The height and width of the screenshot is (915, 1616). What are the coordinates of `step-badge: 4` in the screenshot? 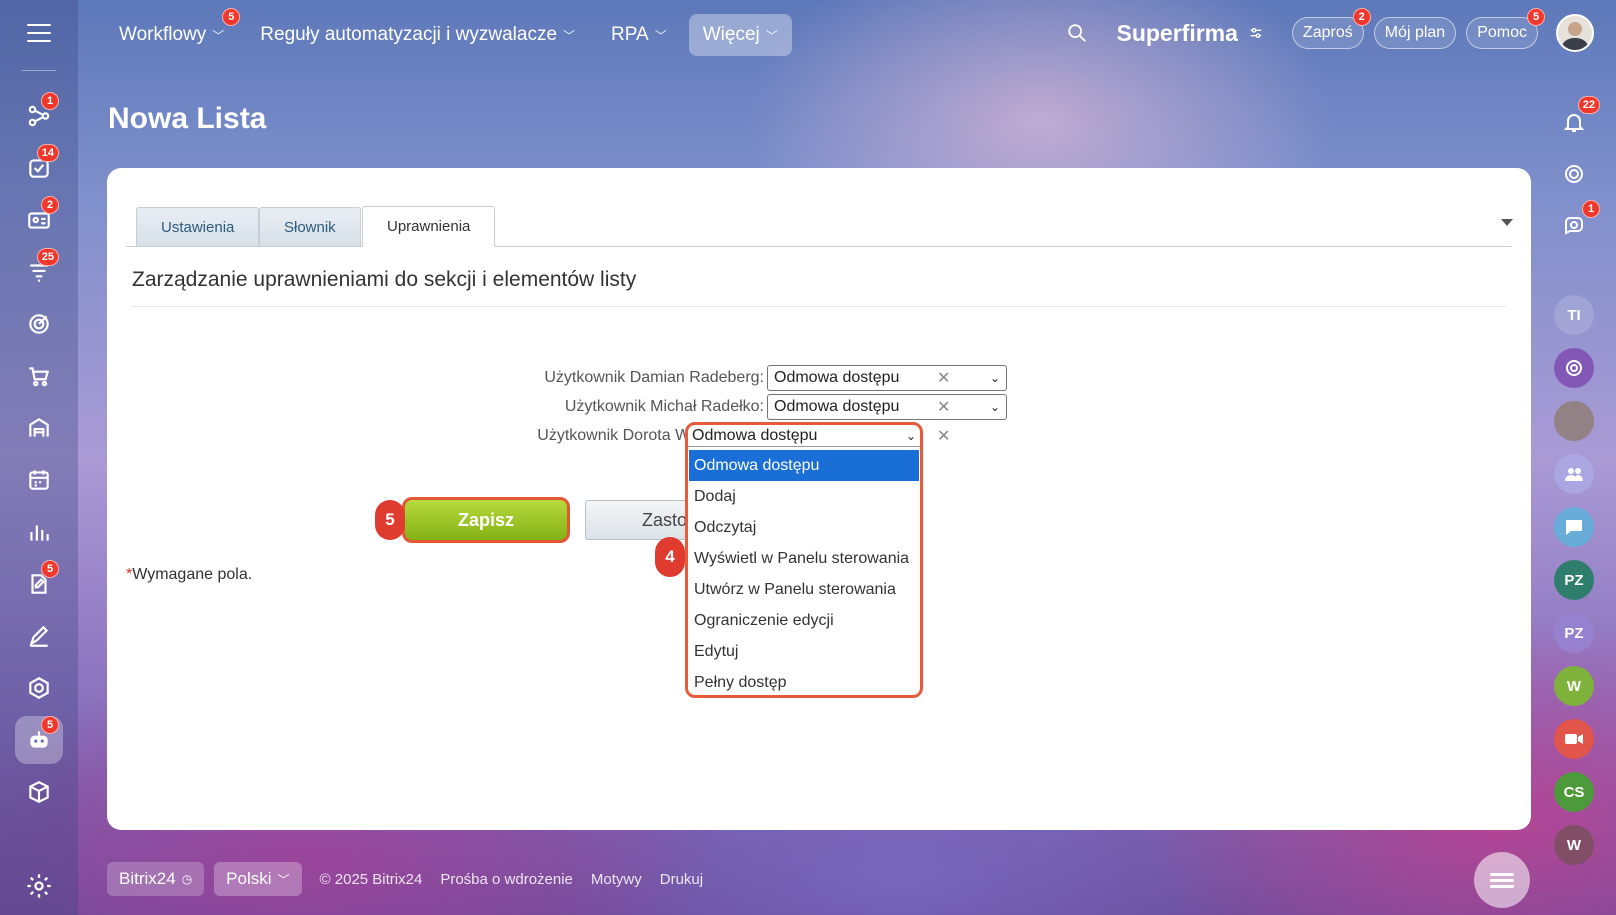 It's located at (670, 557).